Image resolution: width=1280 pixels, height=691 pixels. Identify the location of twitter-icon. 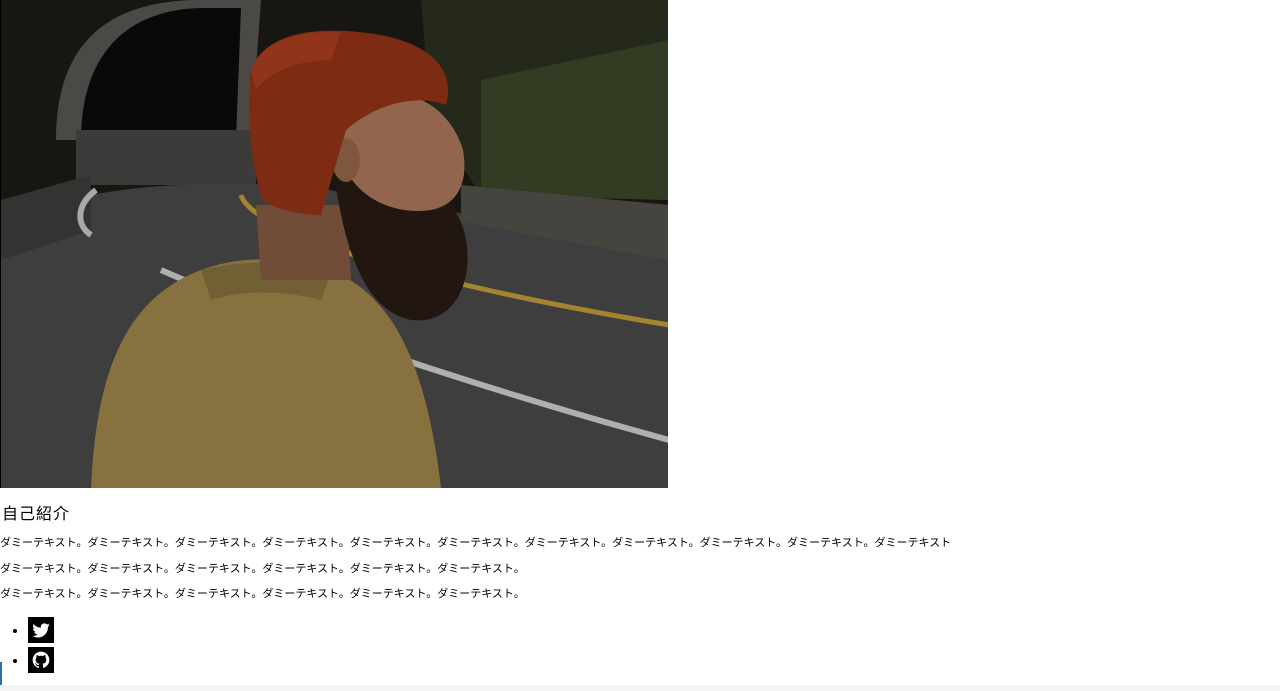
(41, 630).